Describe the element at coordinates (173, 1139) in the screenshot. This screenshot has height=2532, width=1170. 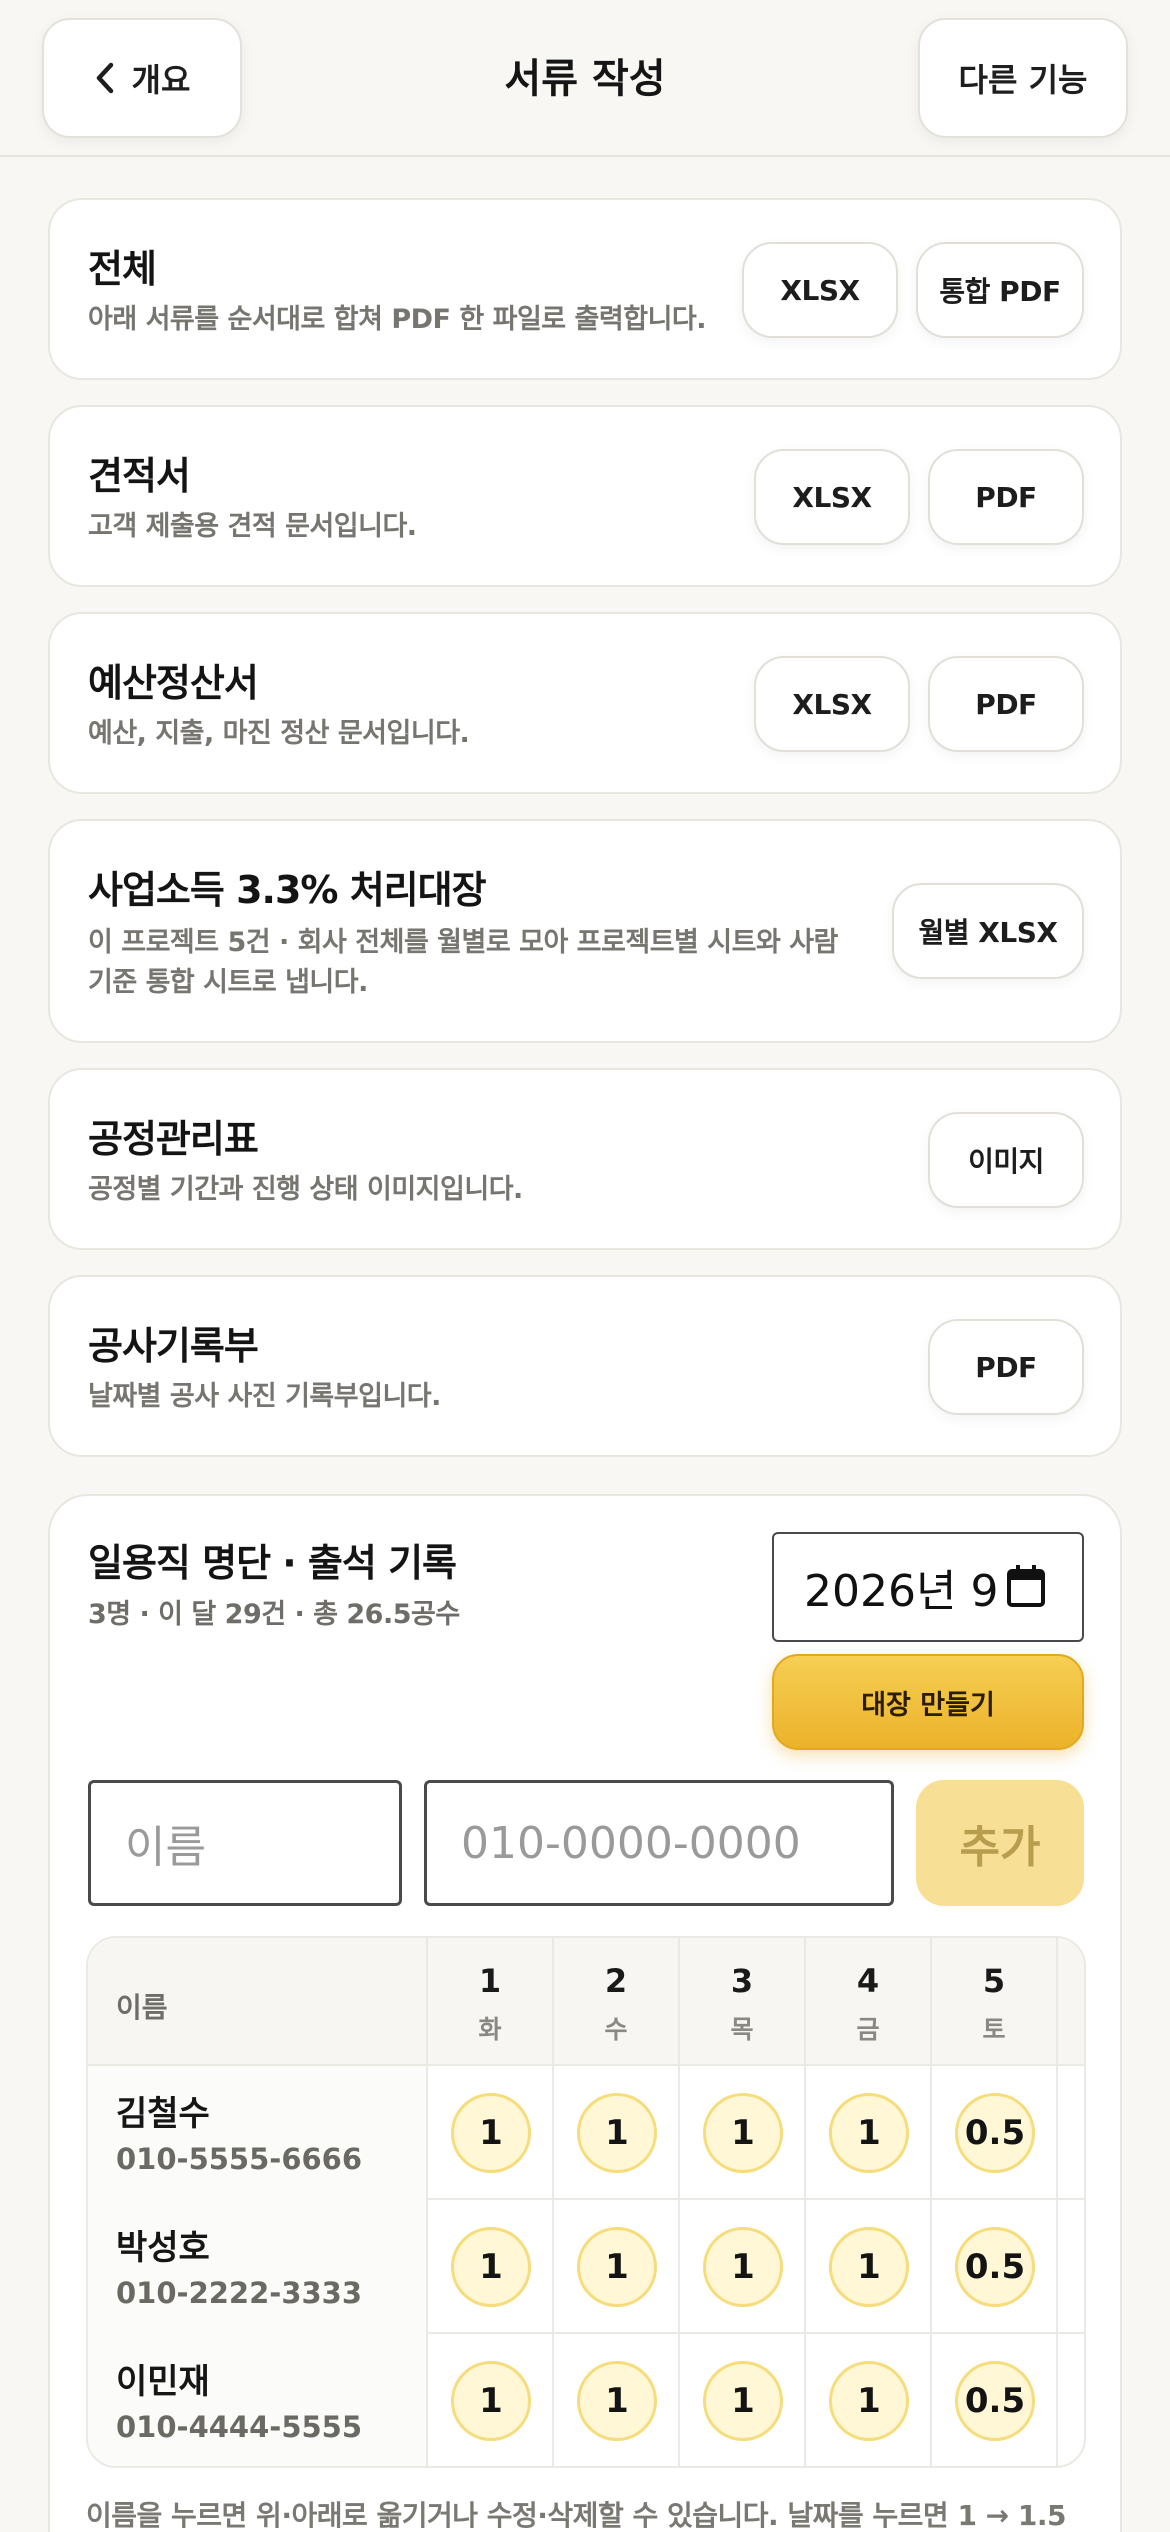
I see `doc-title: 공정관리표` at that location.